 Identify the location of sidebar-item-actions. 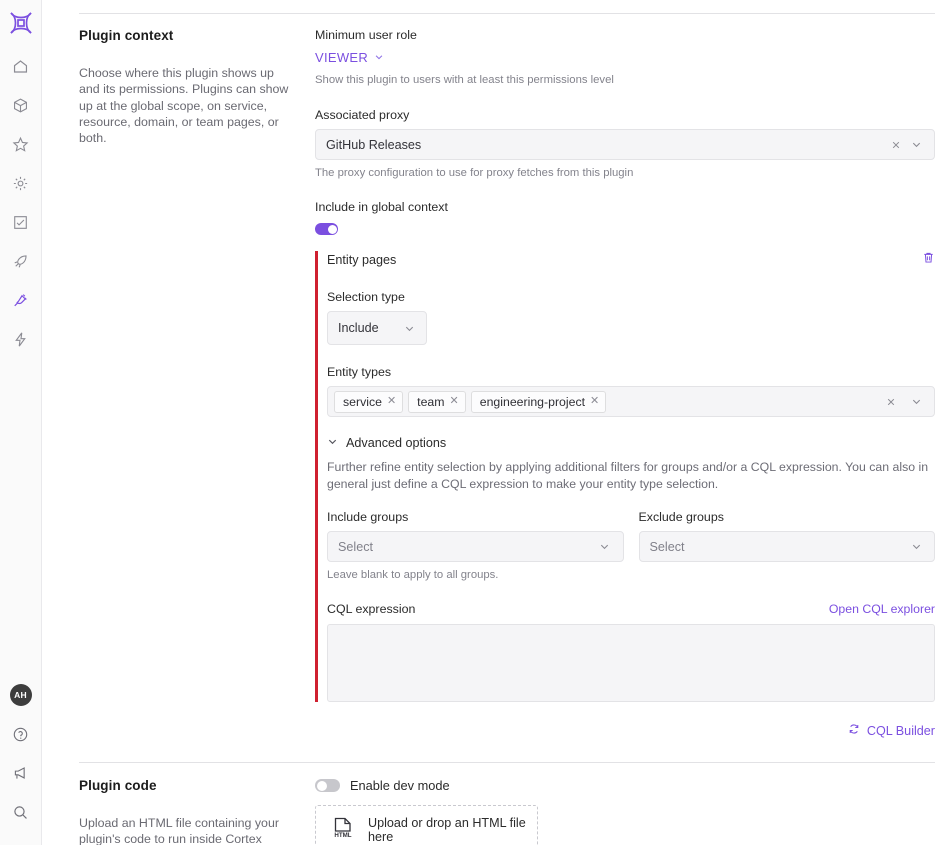
(21, 339).